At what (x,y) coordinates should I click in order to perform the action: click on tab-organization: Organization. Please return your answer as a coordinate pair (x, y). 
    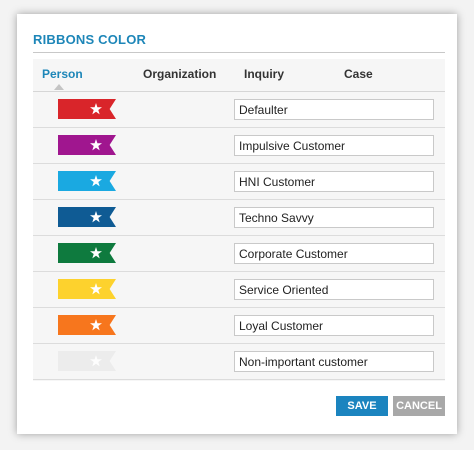
    Looking at the image, I should click on (179, 74).